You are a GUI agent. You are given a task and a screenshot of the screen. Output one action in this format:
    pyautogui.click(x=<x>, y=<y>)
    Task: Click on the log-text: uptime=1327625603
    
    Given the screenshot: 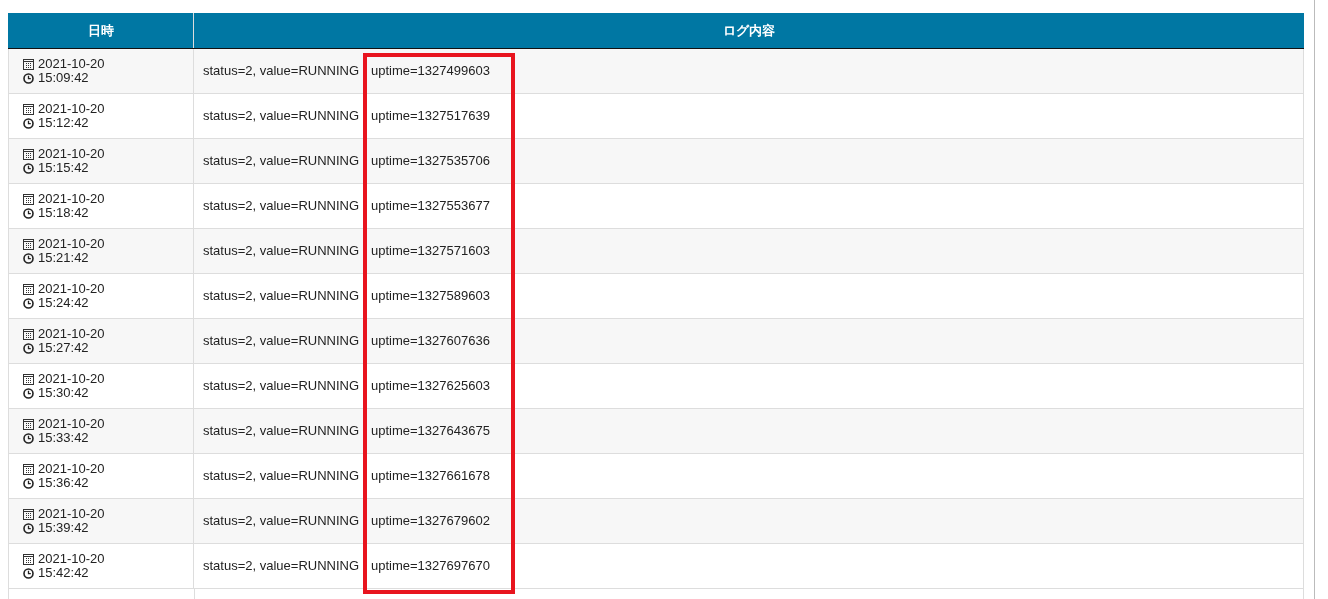 What is the action you would take?
    pyautogui.click(x=430, y=386)
    